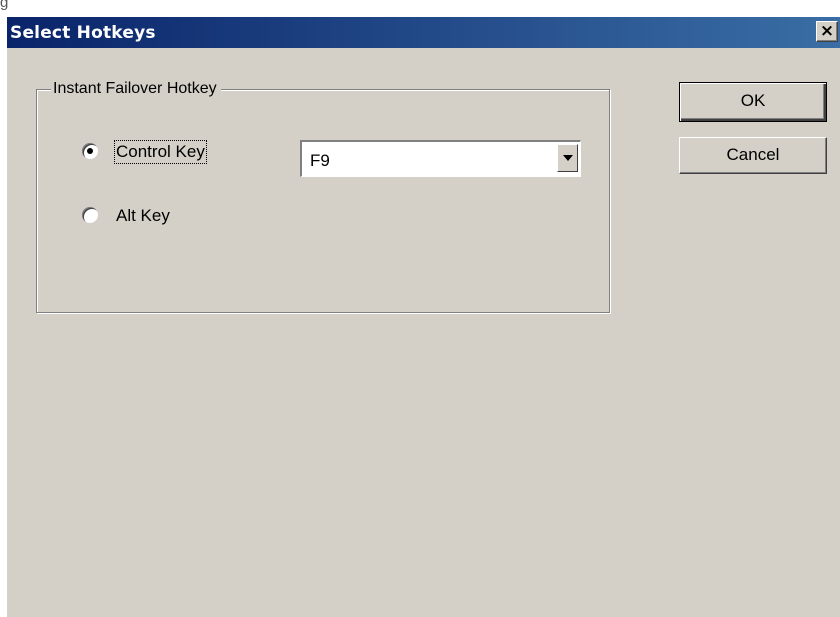  Describe the element at coordinates (83, 33) in the screenshot. I see `dialog-title: Select Hotkeys` at that location.